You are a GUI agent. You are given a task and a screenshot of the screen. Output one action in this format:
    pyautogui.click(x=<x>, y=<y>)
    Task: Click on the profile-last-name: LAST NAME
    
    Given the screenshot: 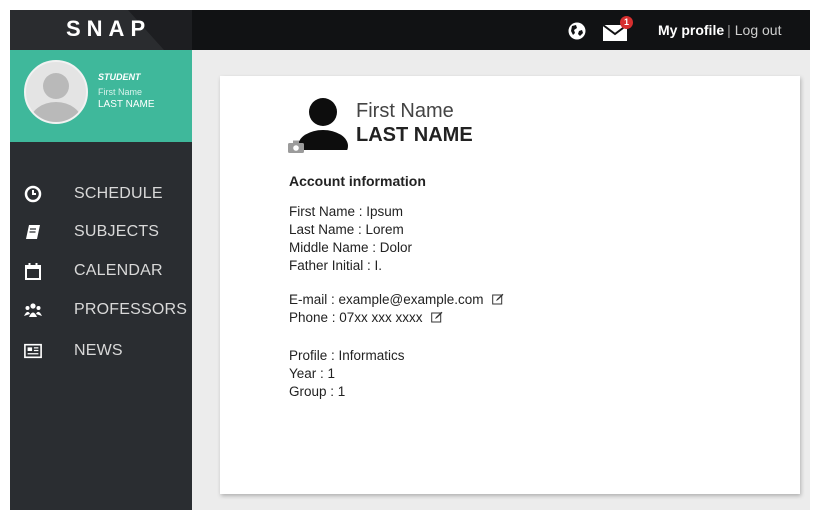 What is the action you would take?
    pyautogui.click(x=414, y=135)
    